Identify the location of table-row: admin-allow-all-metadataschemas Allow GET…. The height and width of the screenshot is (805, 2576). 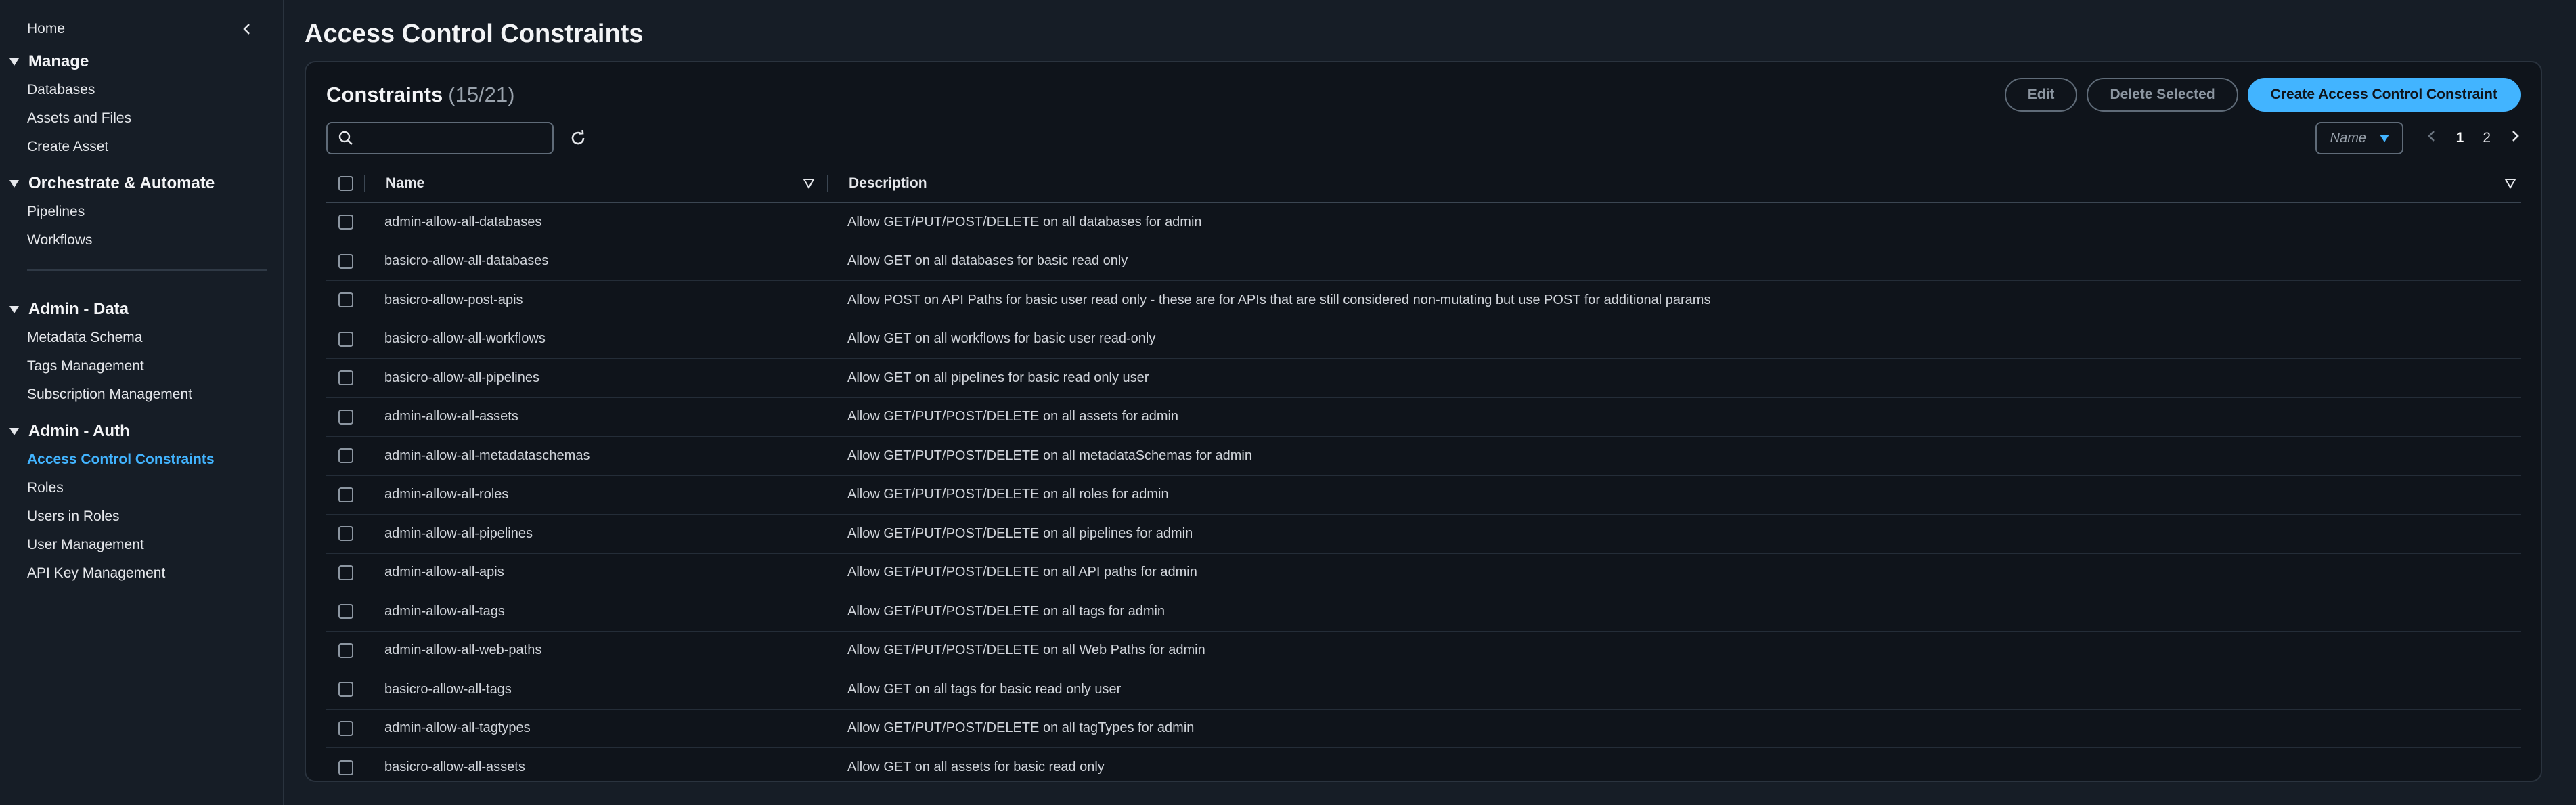
(1423, 456).